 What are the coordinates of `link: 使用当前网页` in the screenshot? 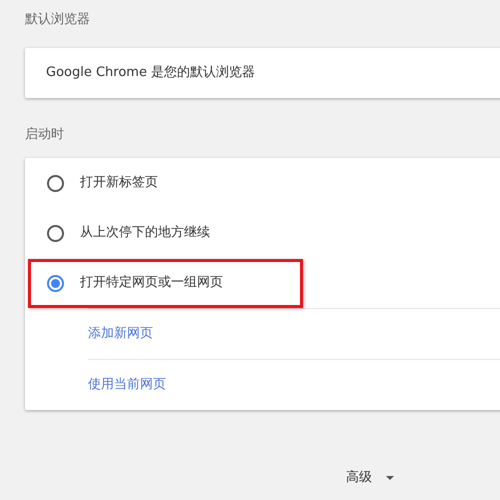 It's located at (127, 385).